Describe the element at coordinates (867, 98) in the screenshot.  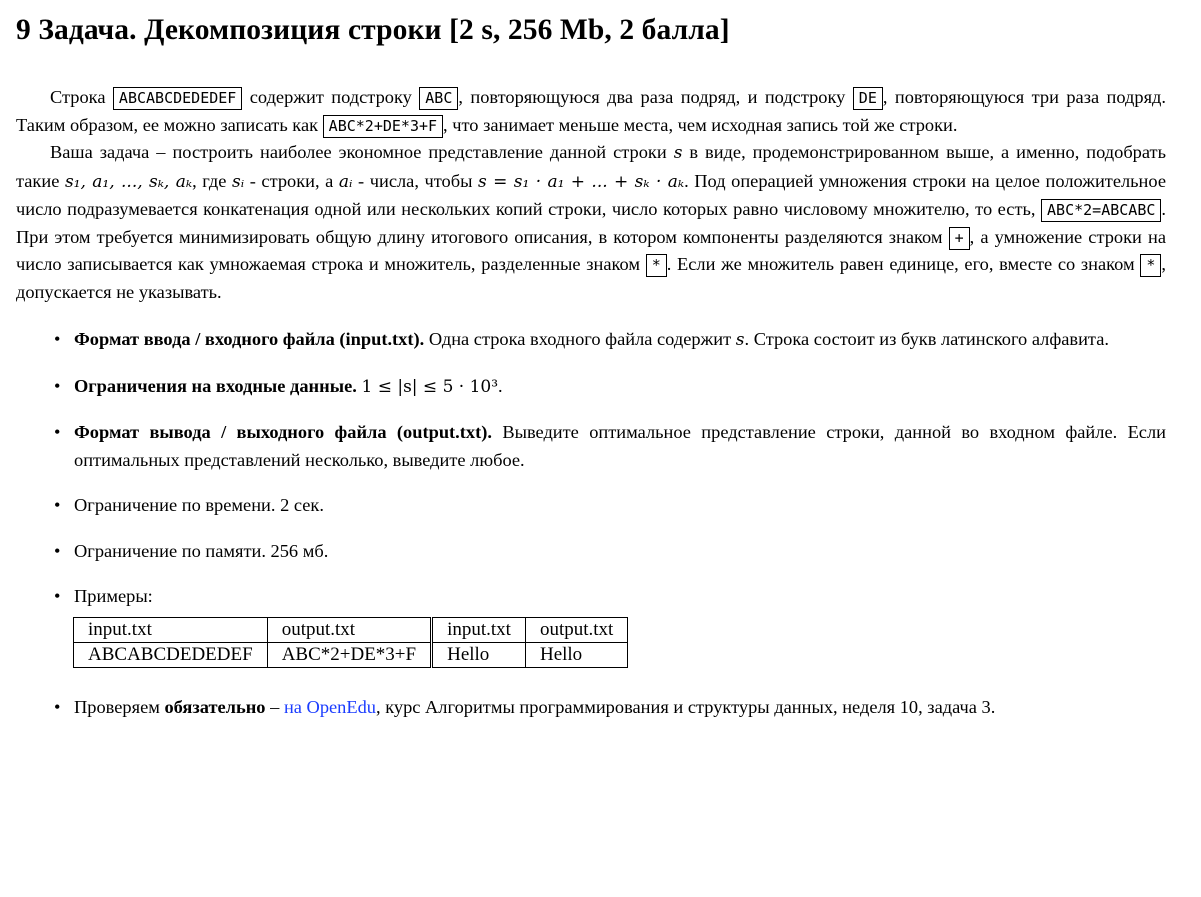
I see `code-substring-de: DE` at that location.